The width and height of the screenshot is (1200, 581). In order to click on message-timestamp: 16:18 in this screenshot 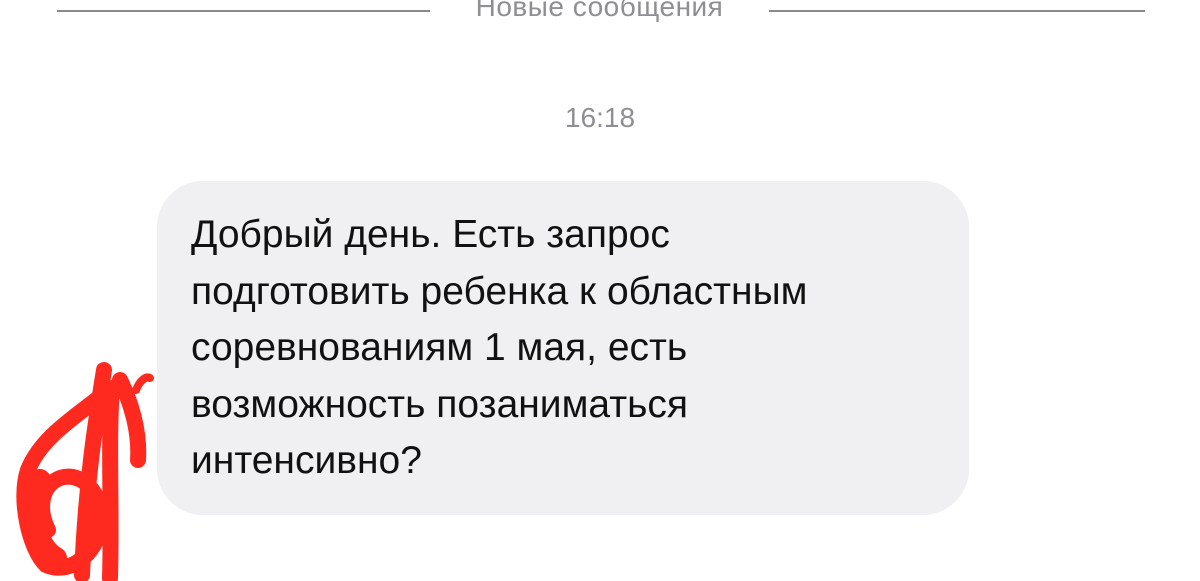, I will do `click(600, 117)`.